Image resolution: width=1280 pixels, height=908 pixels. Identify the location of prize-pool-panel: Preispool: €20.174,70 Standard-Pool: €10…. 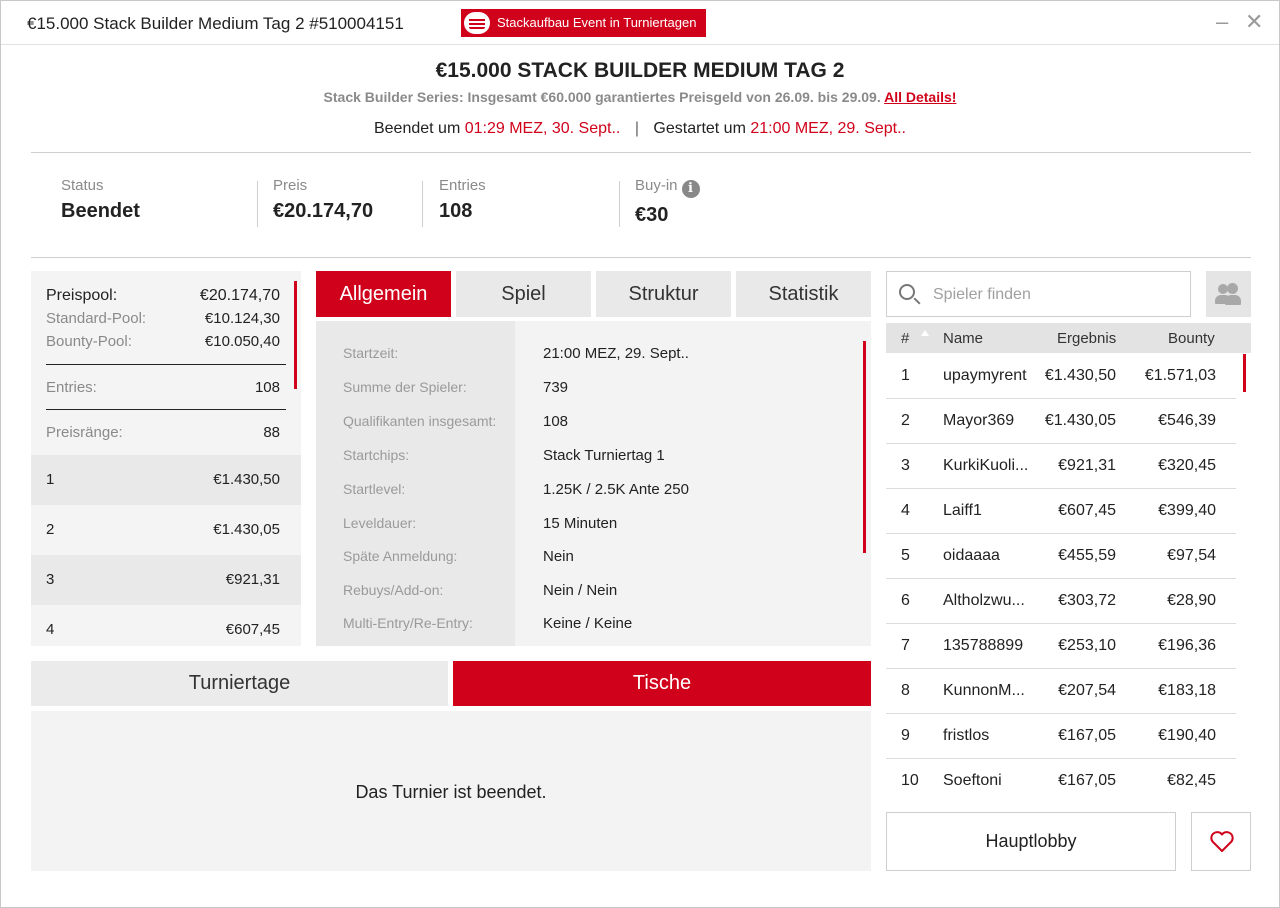
(166, 458).